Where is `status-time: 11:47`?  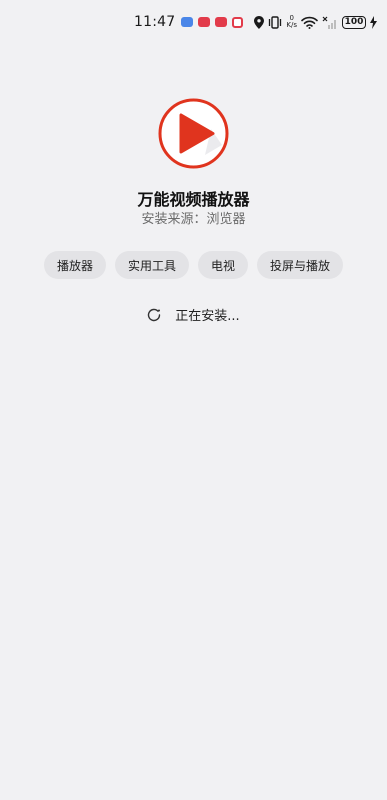 status-time: 11:47 is located at coordinates (155, 22).